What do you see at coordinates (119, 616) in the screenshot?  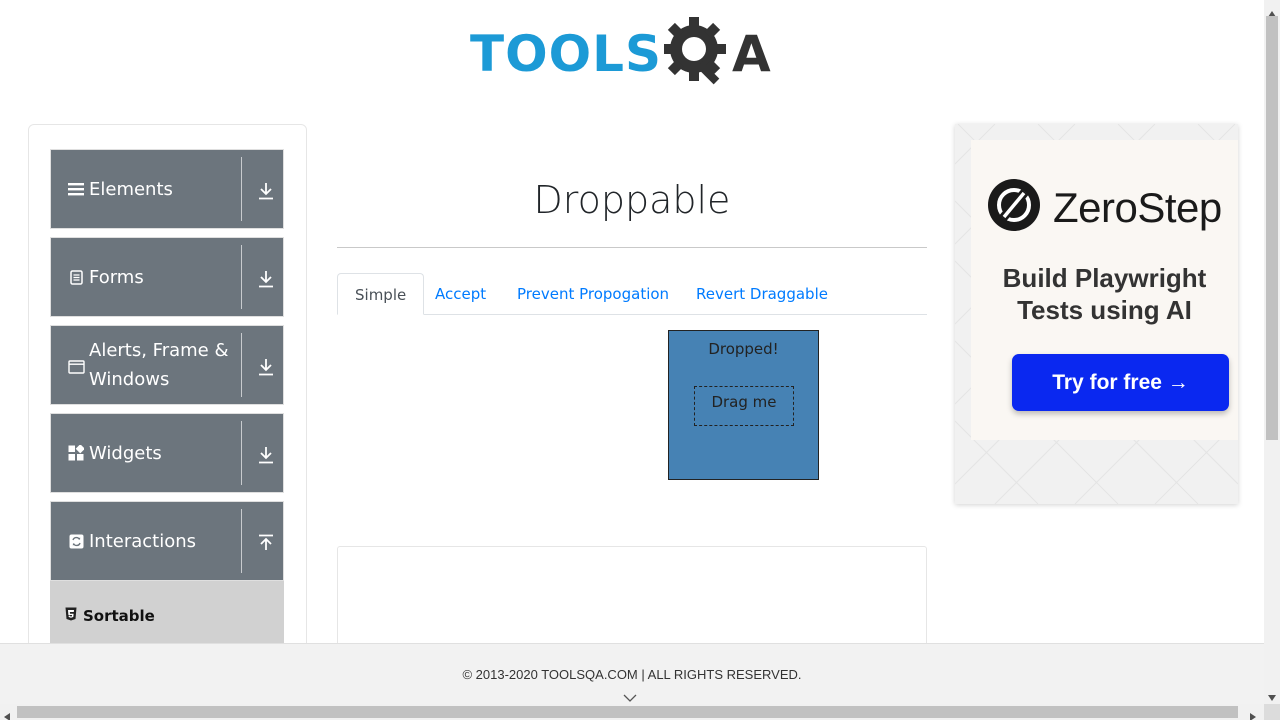 I see `sidebar-item-label: Sortable` at bounding box center [119, 616].